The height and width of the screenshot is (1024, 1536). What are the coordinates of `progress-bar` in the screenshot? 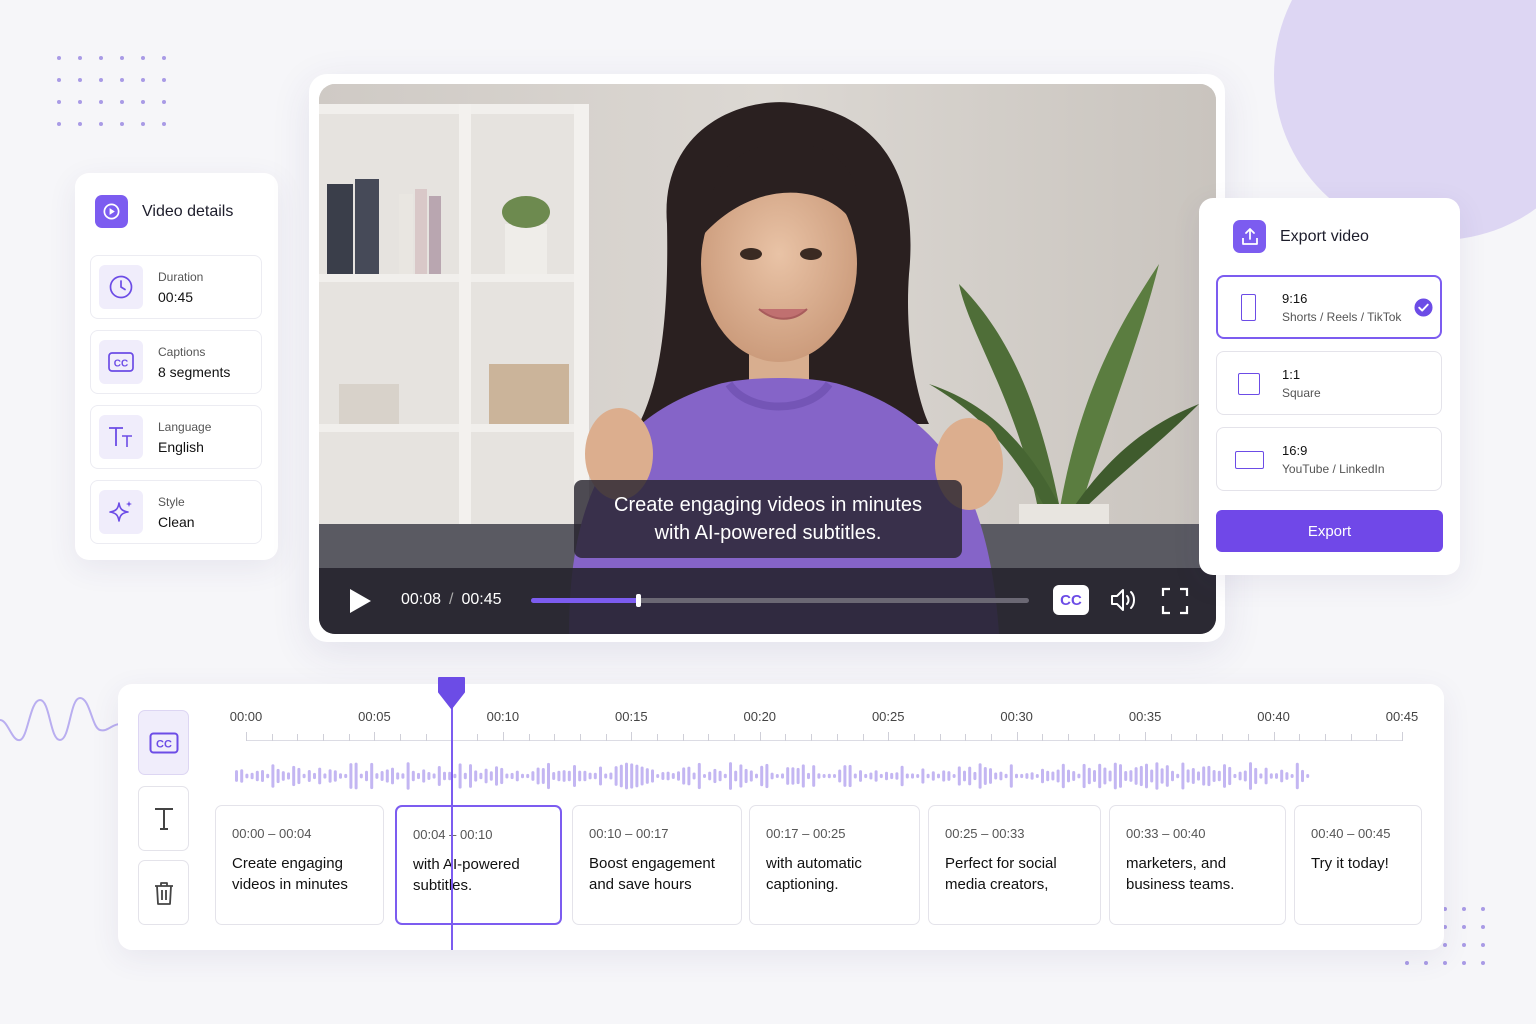 It's located at (780, 600).